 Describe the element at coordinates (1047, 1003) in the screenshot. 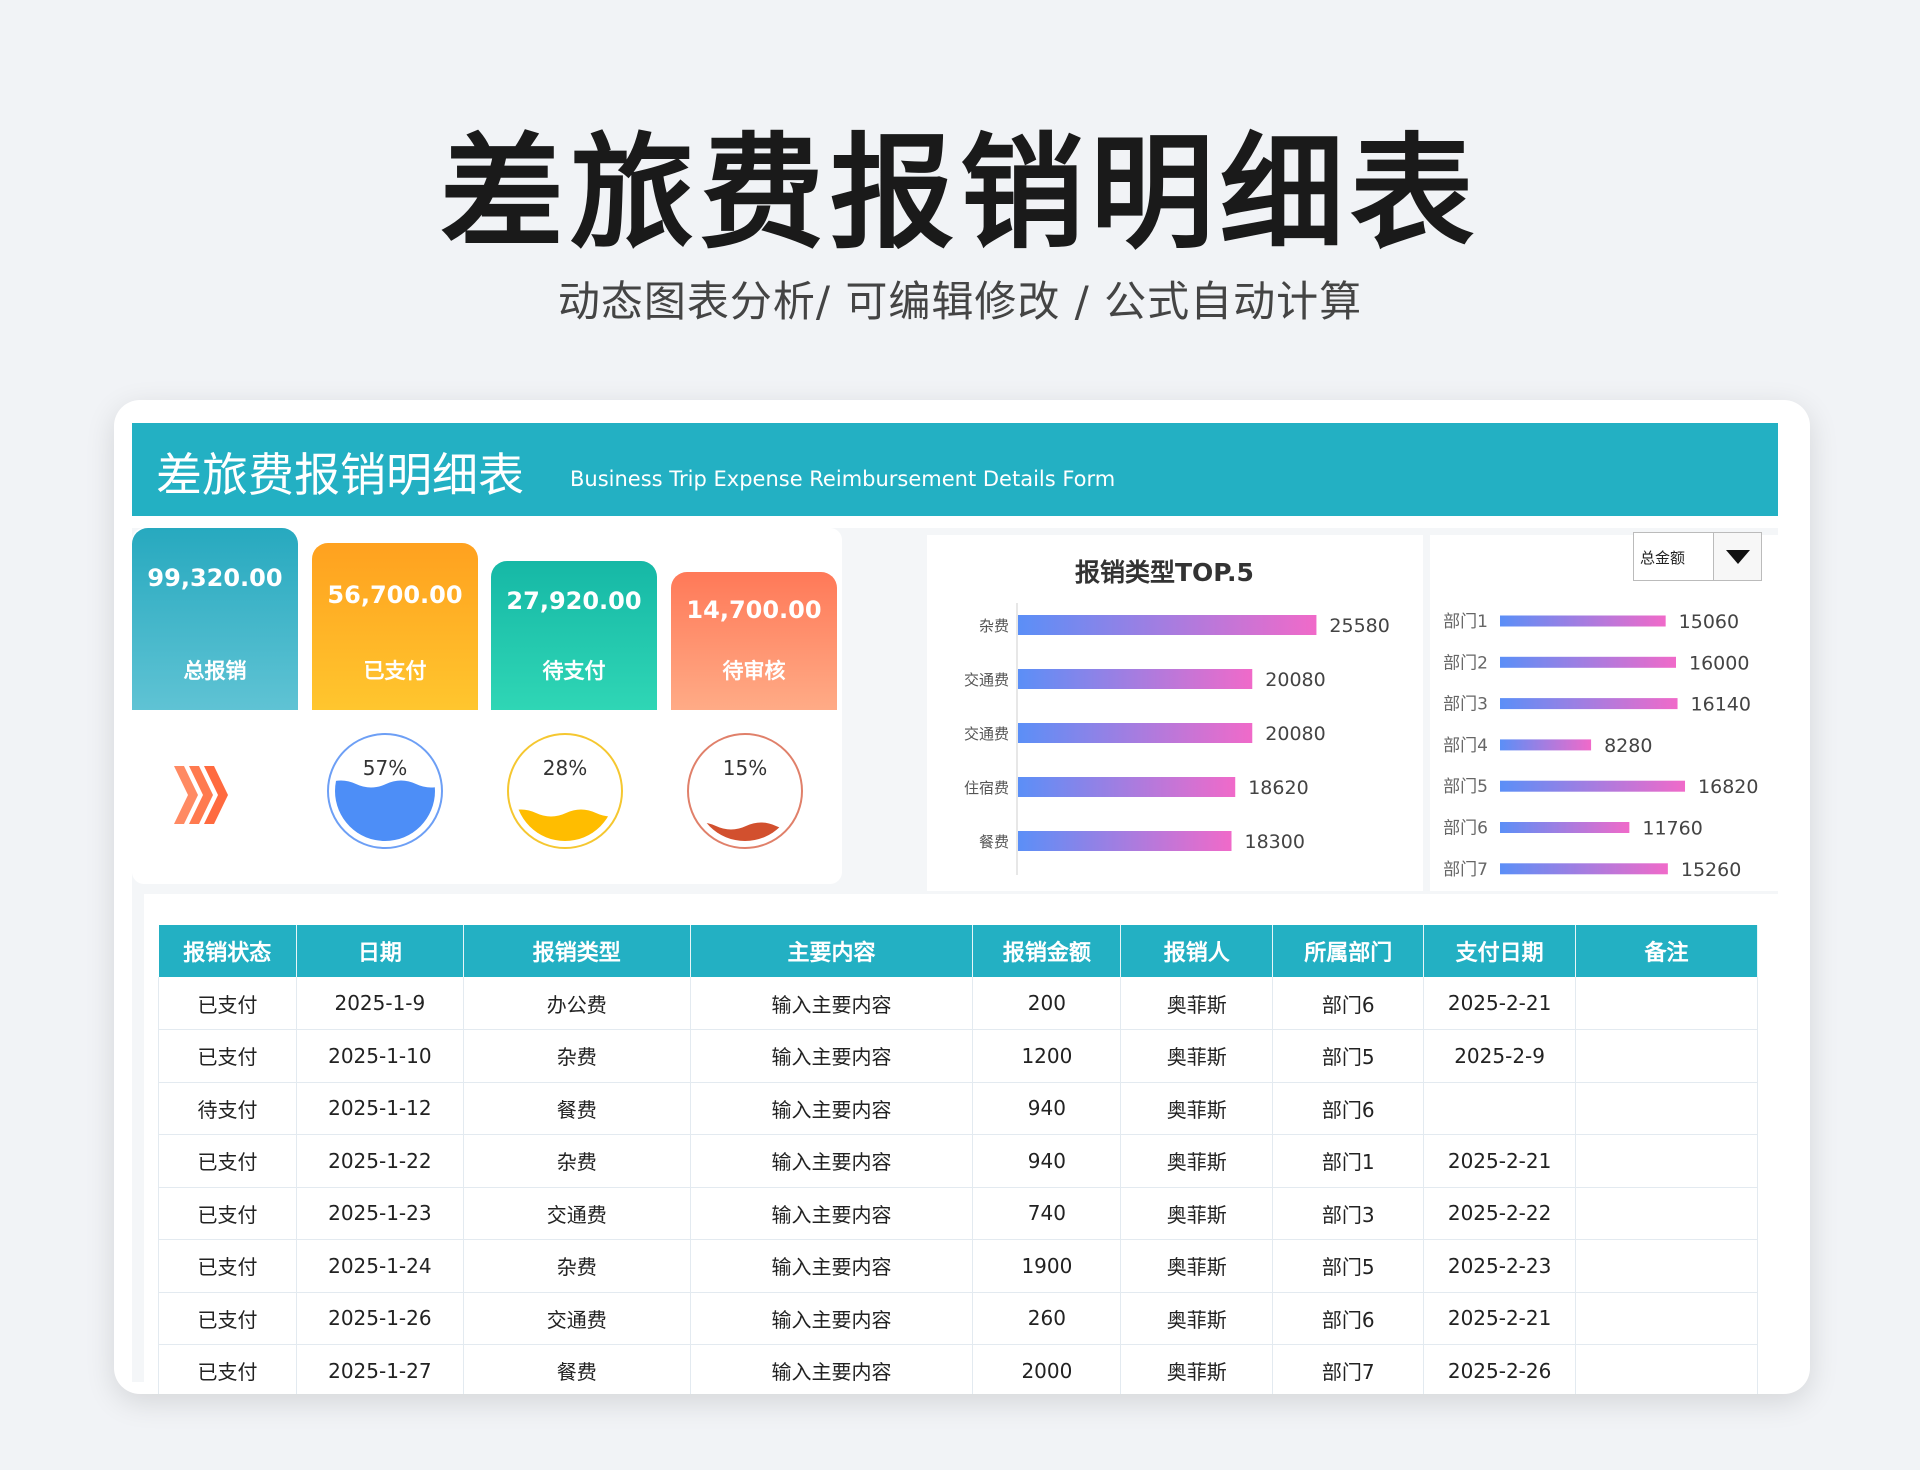

I see `table-cell: 200` at that location.